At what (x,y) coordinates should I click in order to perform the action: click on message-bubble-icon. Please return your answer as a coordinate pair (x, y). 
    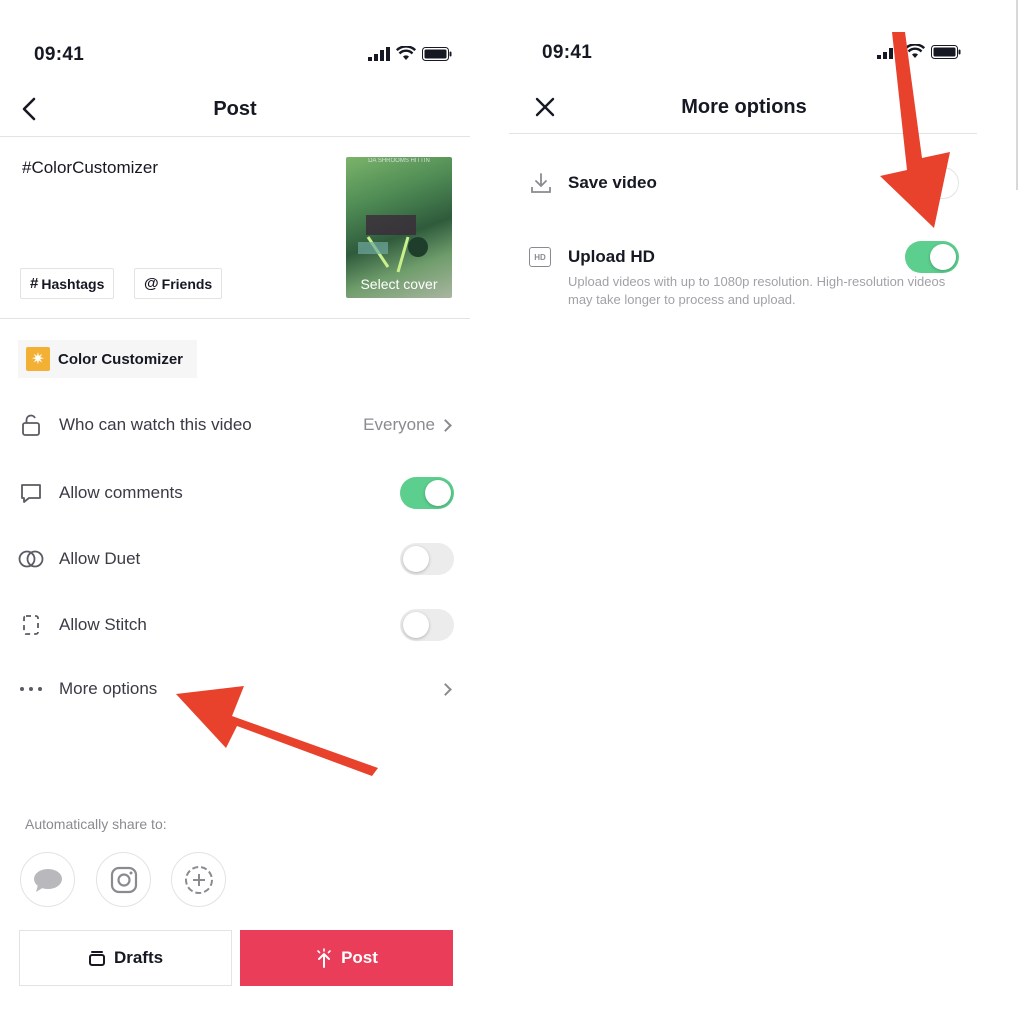
    Looking at the image, I should click on (47, 880).